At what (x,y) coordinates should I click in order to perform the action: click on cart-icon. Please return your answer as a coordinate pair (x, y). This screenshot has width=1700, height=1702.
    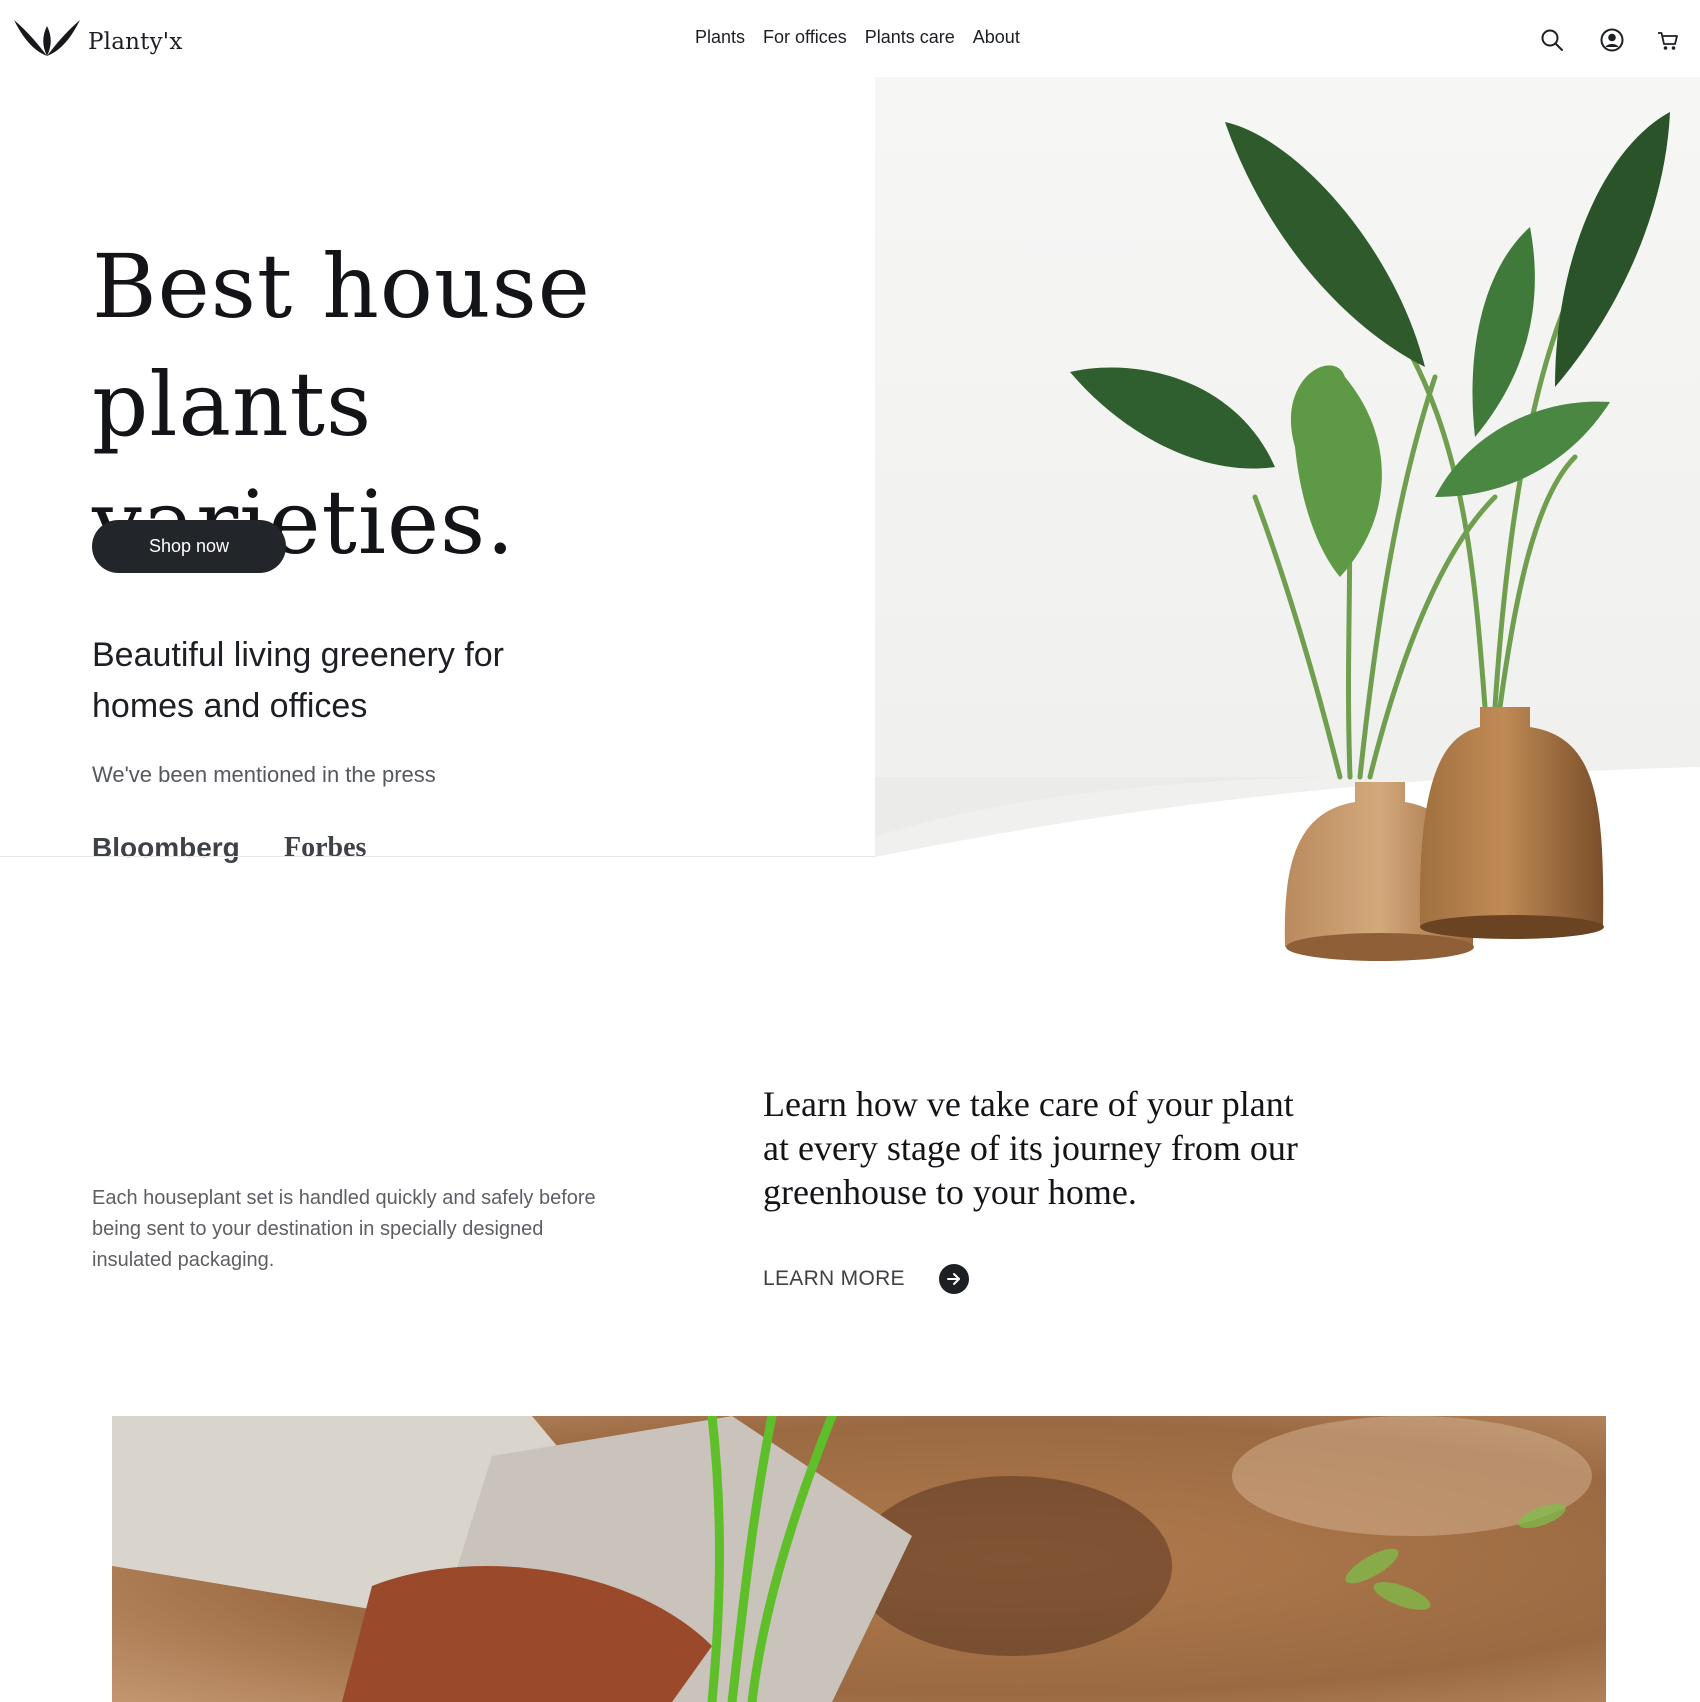
    Looking at the image, I should click on (1668, 43).